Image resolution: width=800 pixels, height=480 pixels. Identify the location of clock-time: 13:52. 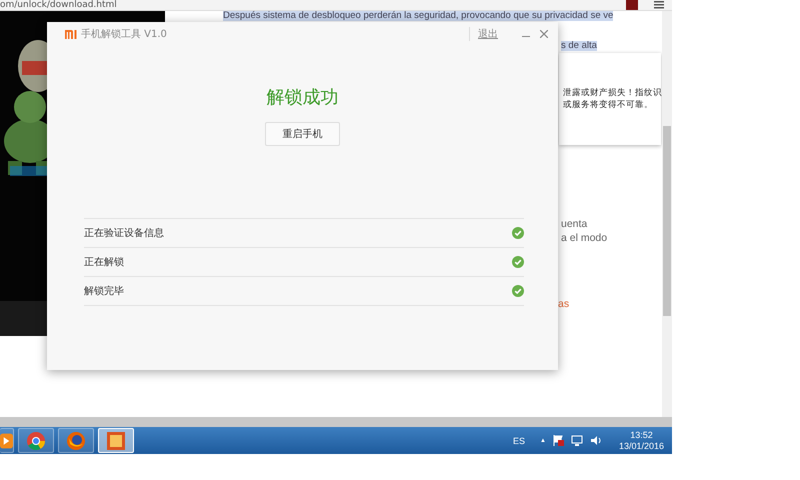
(641, 435).